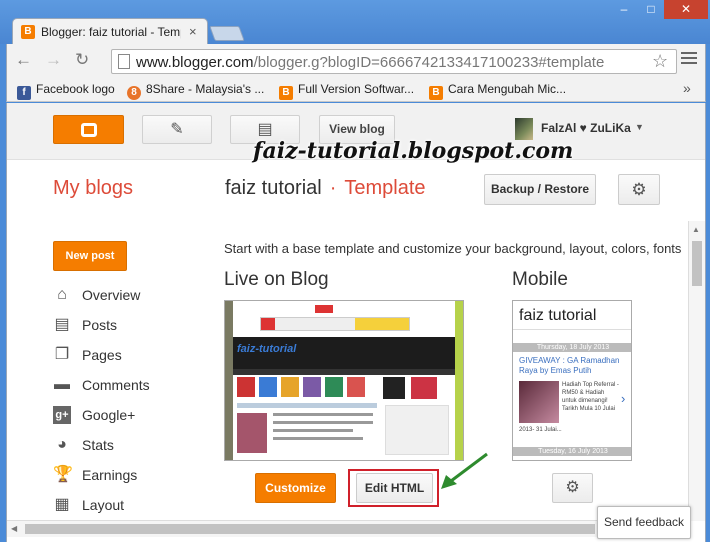  I want to click on bookmark-star-icon: ☆, so click(660, 61).